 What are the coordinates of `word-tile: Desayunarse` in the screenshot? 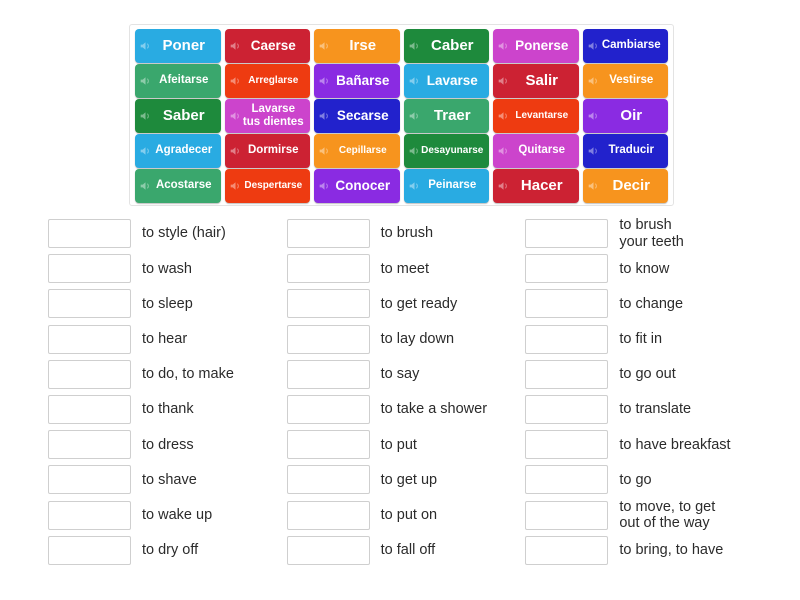 It's located at (446, 151).